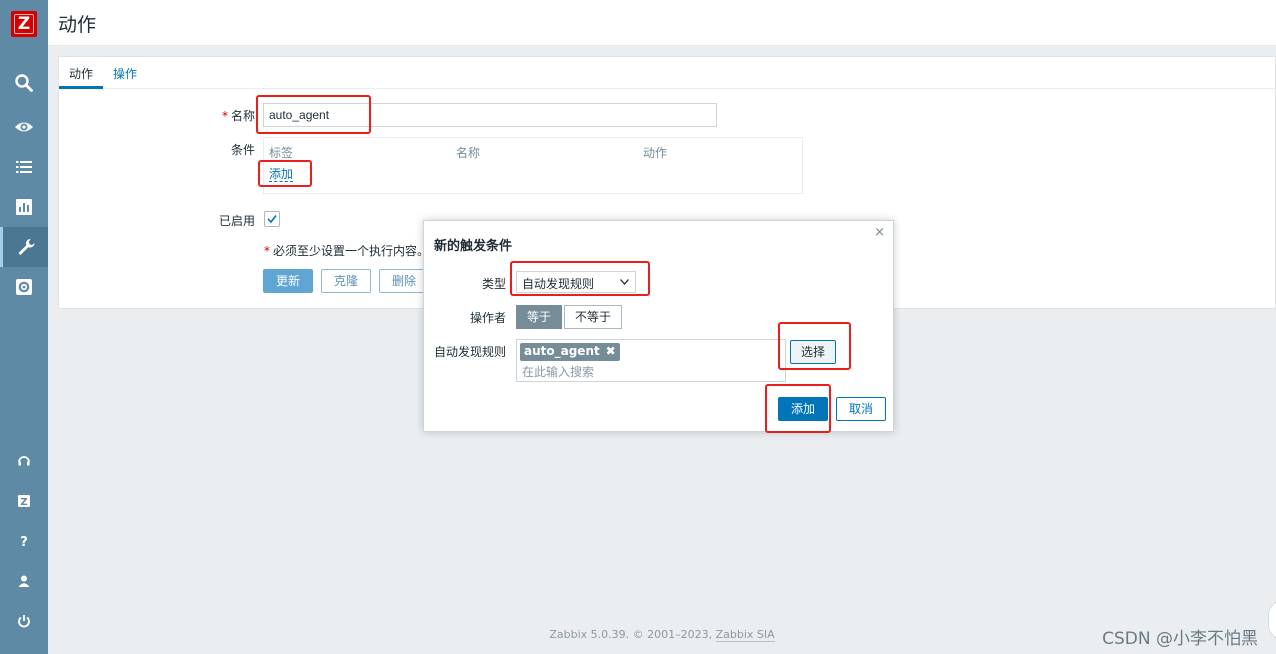 This screenshot has width=1276, height=654. Describe the element at coordinates (576, 282) in the screenshot. I see `type-select: 自动发现规则` at that location.